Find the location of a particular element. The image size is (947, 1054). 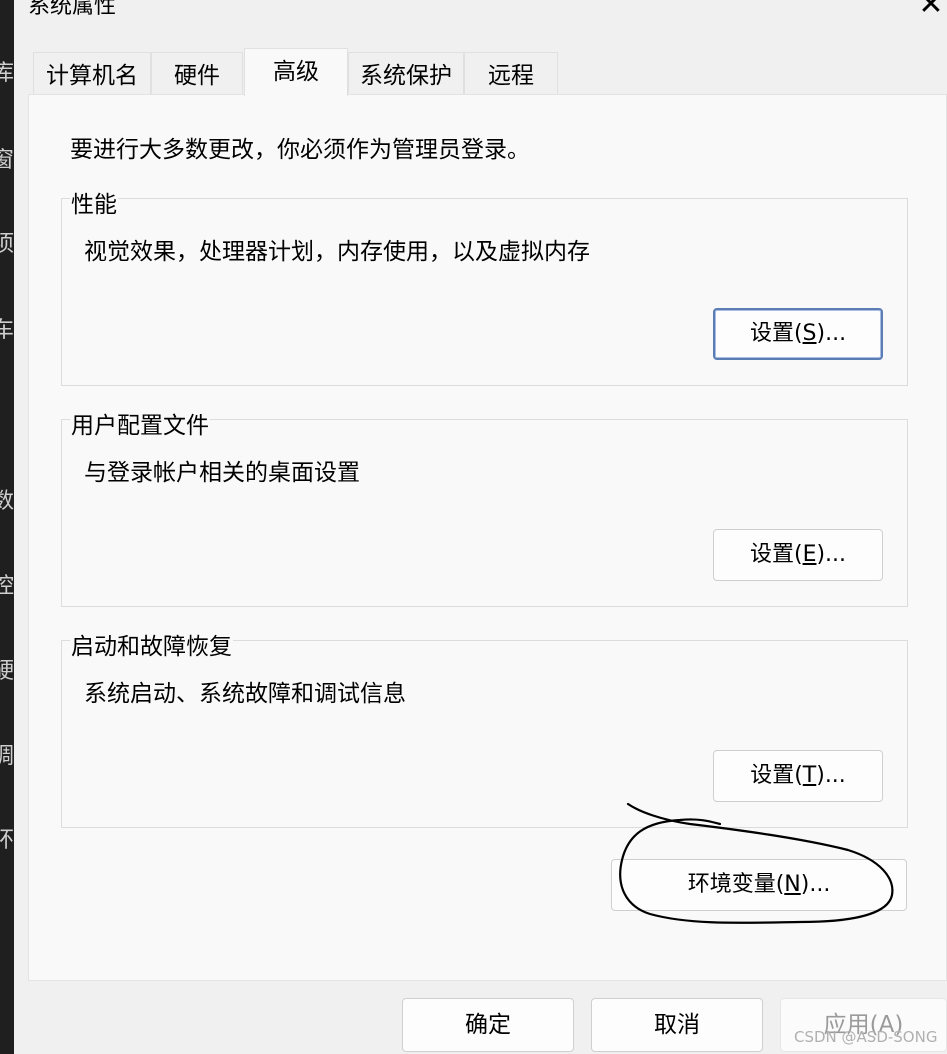

performance-description: 视觉效果，处理器计划，内存使用，以及虚拟内存 is located at coordinates (337, 252).